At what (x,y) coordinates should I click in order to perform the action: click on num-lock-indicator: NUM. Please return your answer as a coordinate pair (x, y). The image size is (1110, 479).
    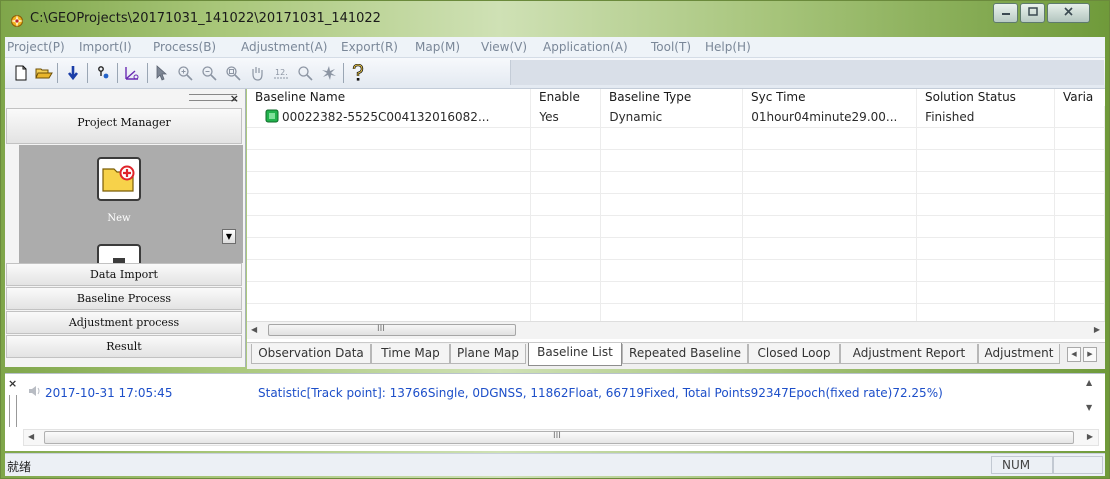
    Looking at the image, I should click on (1022, 465).